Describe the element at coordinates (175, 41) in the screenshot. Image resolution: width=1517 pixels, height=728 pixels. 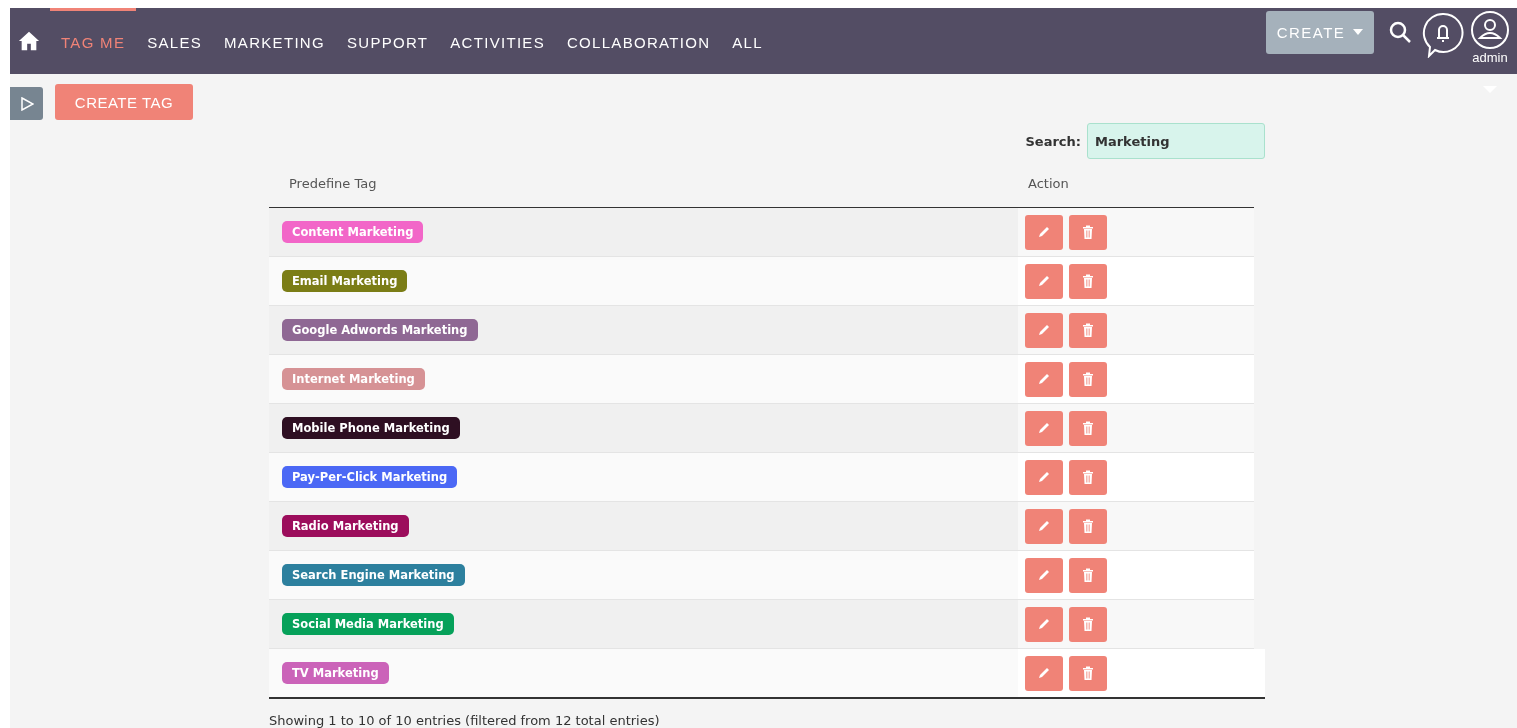
I see `nav-tab: SALES` at that location.